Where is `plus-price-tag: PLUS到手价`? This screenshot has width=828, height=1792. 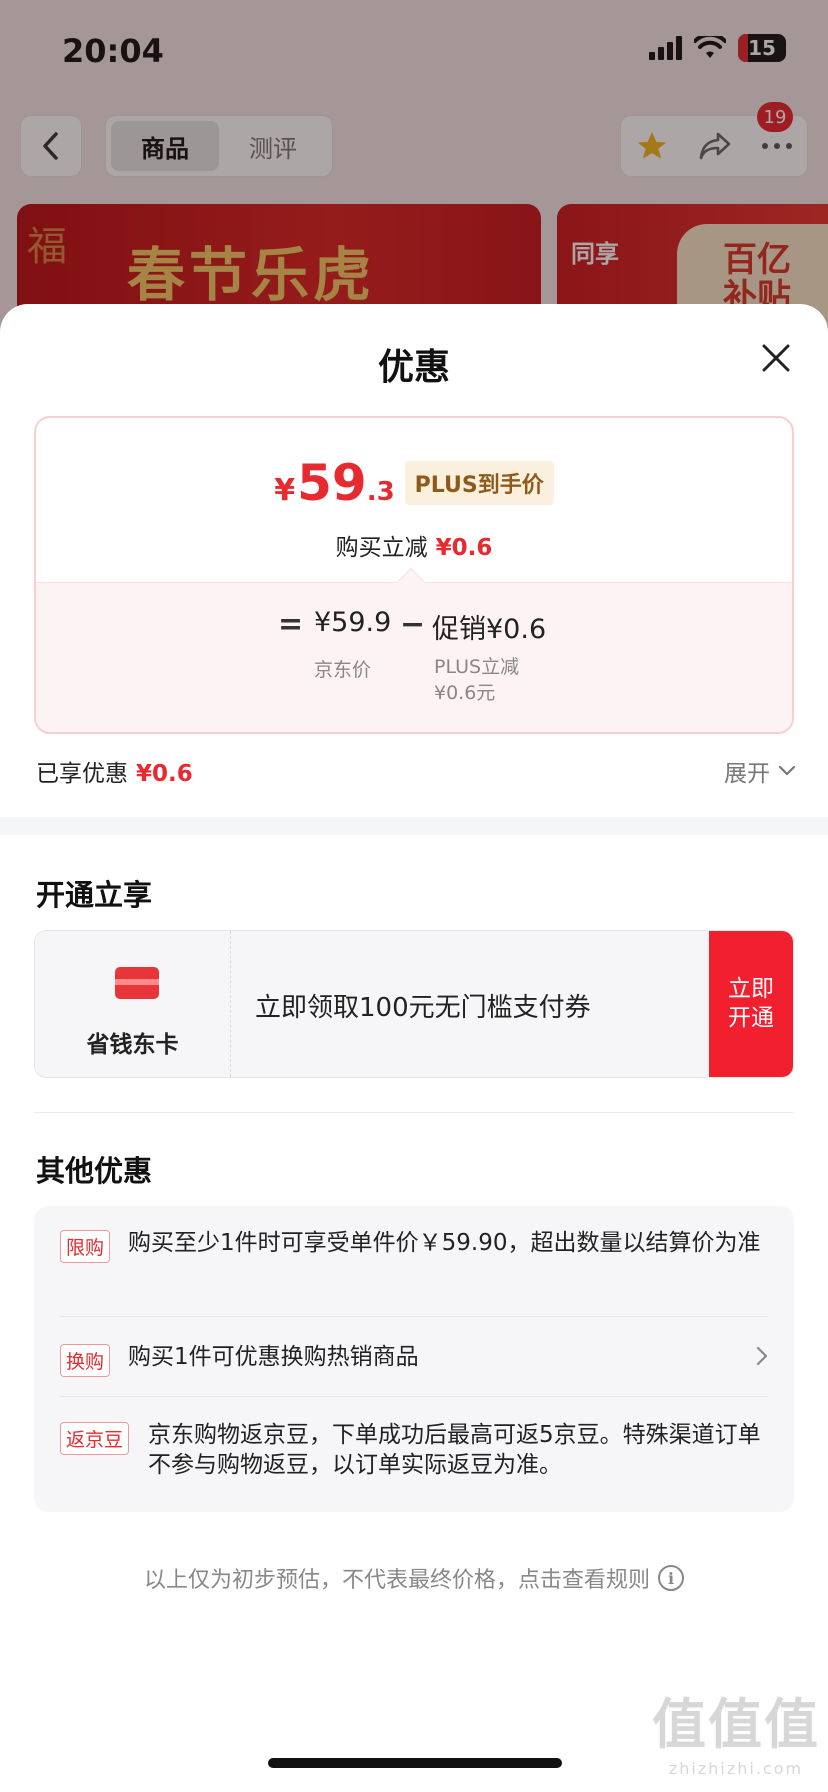
plus-price-tag: PLUS到手价 is located at coordinates (479, 483).